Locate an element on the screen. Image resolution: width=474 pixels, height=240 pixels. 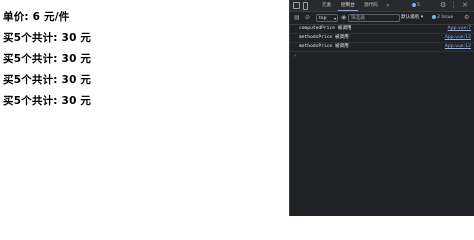
chevron-down-icon: ▾ is located at coordinates (334, 18).